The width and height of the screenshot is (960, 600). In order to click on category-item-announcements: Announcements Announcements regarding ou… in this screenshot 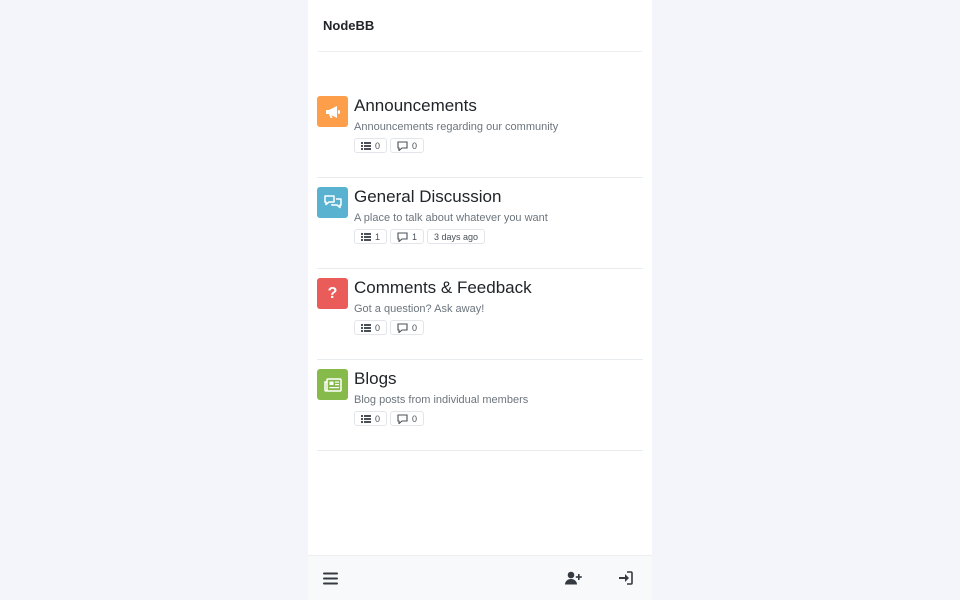, I will do `click(480, 132)`.